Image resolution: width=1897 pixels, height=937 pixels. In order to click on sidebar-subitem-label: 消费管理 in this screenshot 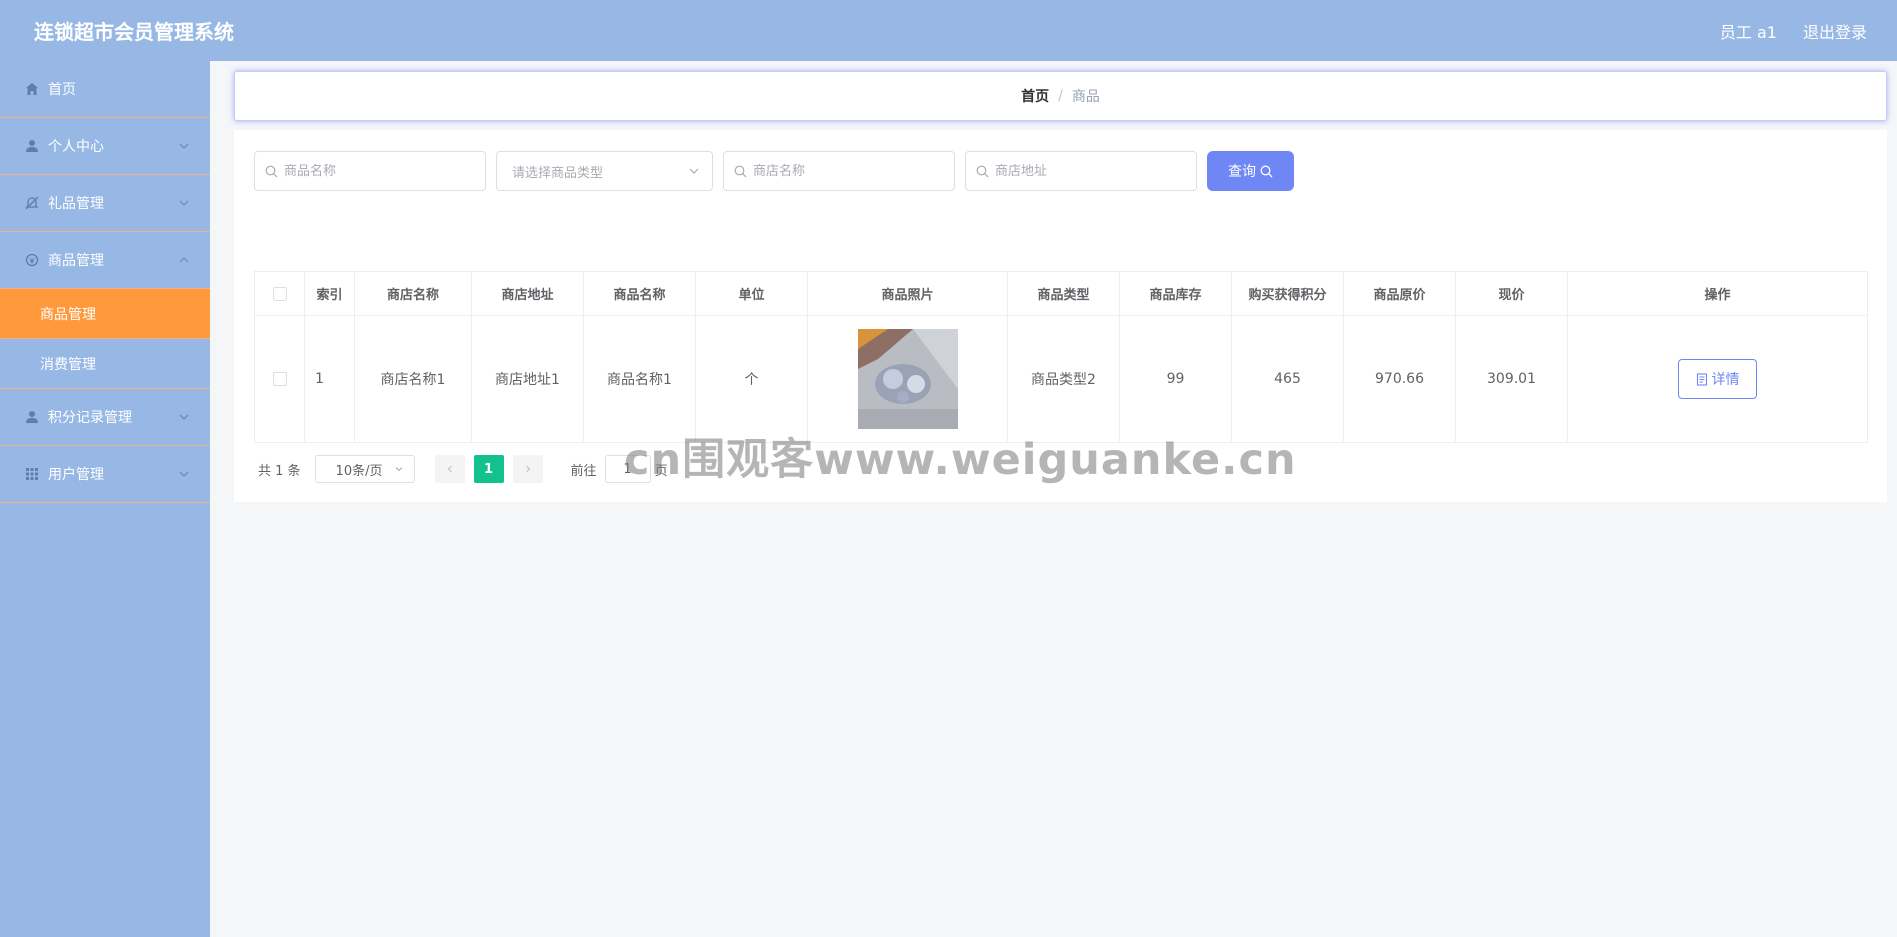, I will do `click(68, 364)`.